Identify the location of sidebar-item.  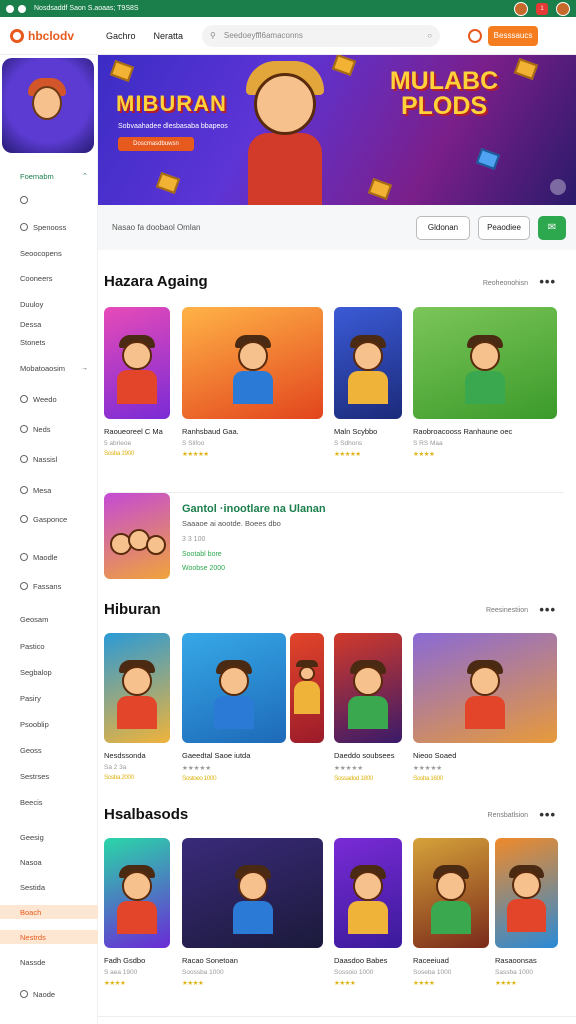
(49, 200).